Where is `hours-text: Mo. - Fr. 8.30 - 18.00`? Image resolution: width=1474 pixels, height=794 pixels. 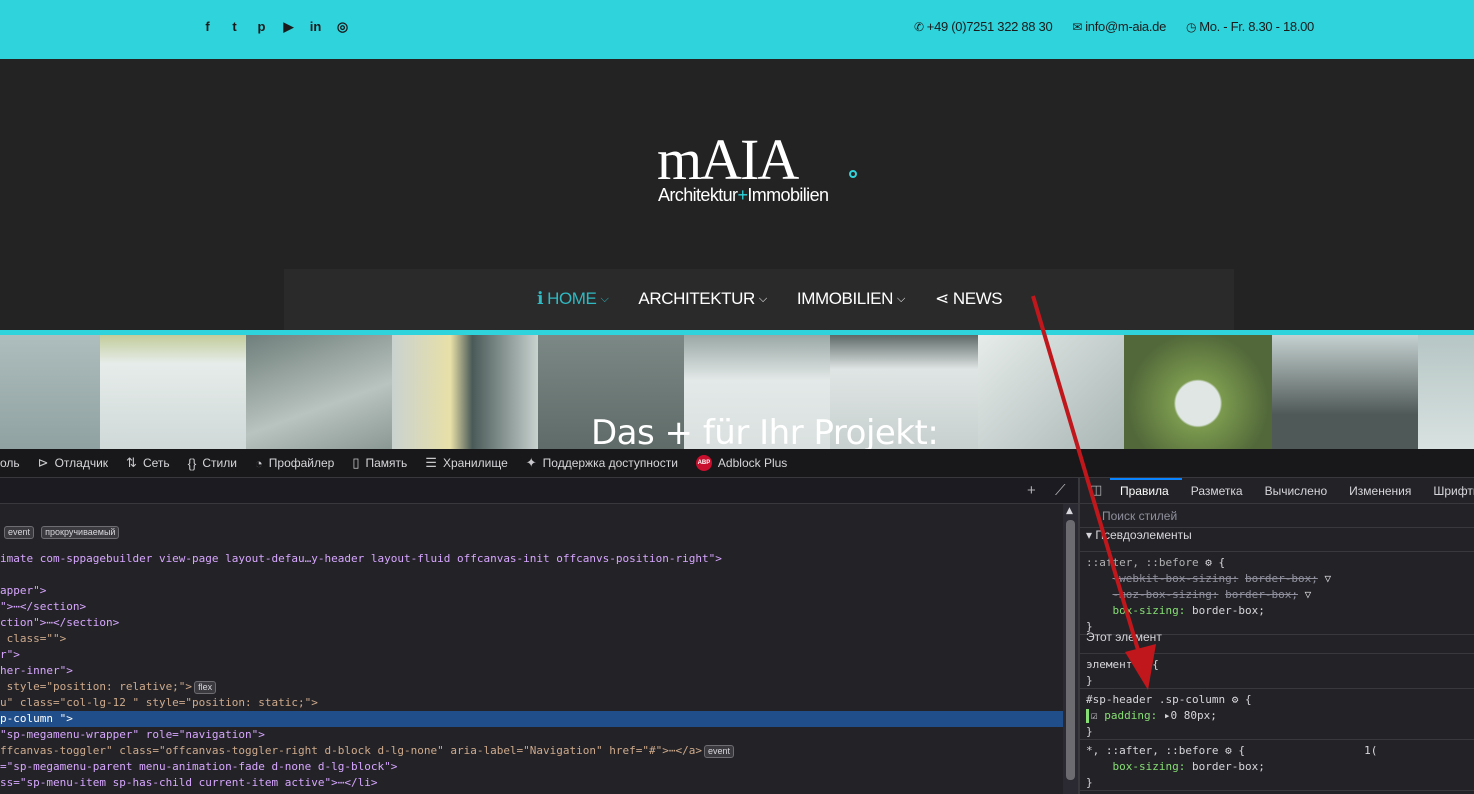
hours-text: Mo. - Fr. 8.30 - 18.00 is located at coordinates (1256, 26).